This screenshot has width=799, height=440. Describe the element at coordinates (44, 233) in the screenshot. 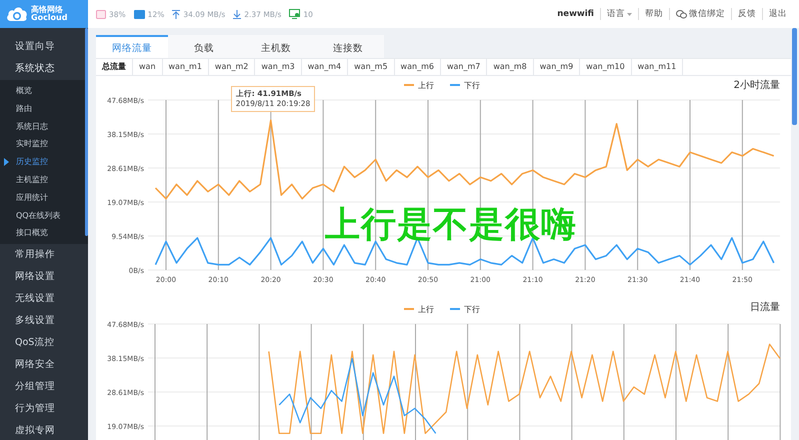

I see `sidebar-subitem: 接口概览` at that location.